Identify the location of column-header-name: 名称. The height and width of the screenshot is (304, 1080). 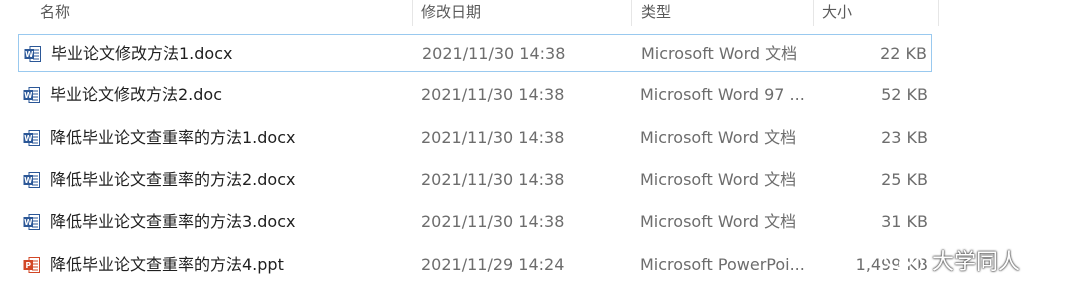
(55, 15).